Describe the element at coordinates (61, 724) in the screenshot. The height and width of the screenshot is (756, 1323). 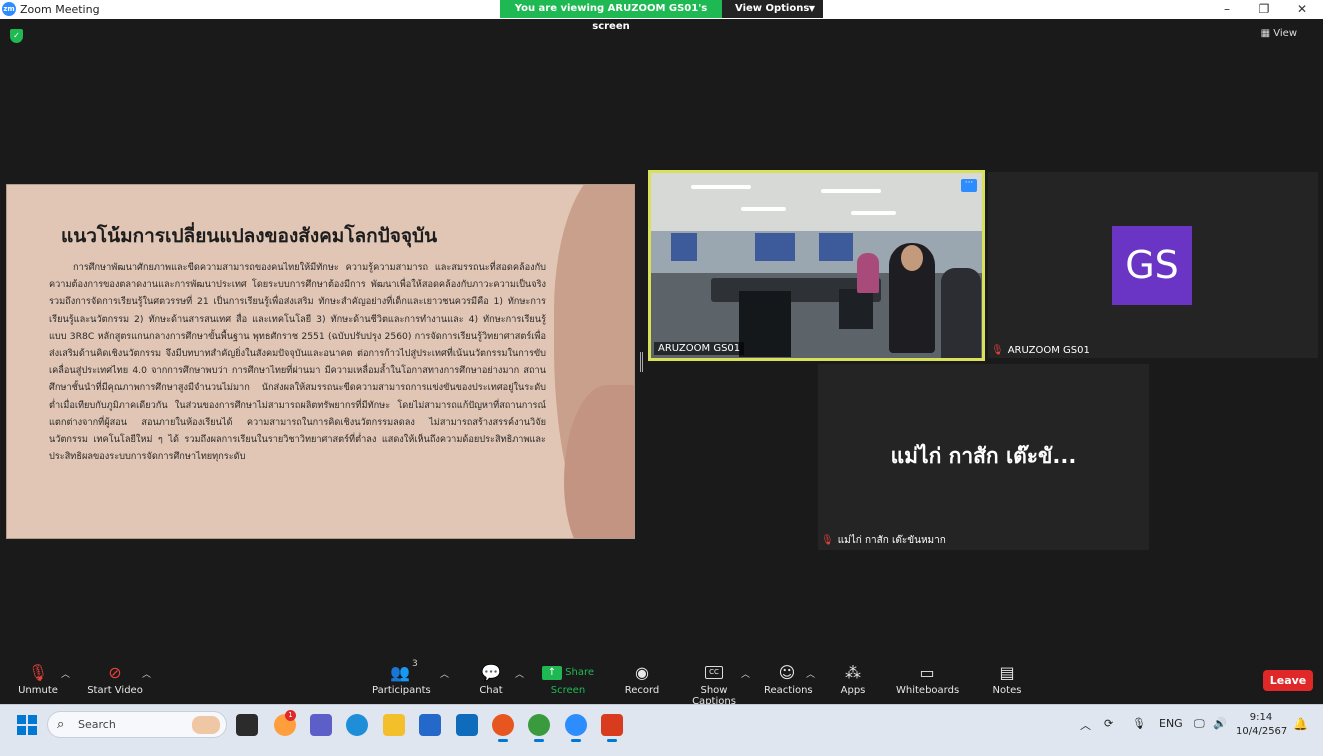
I see `search-icon: ⌕` at that location.